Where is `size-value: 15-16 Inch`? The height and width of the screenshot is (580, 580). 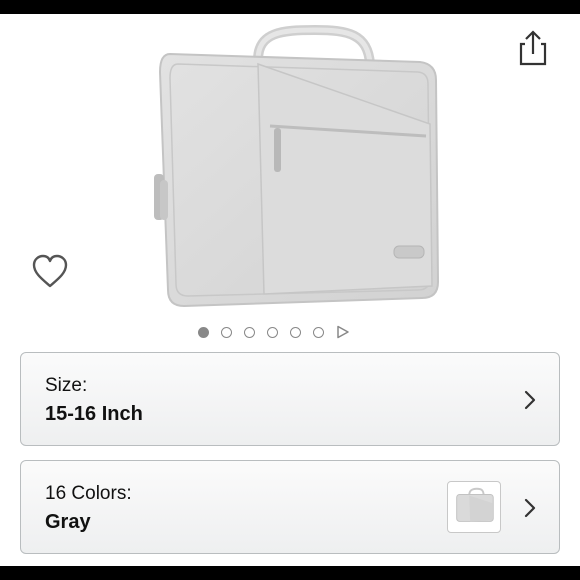
size-value: 15-16 Inch is located at coordinates (94, 414).